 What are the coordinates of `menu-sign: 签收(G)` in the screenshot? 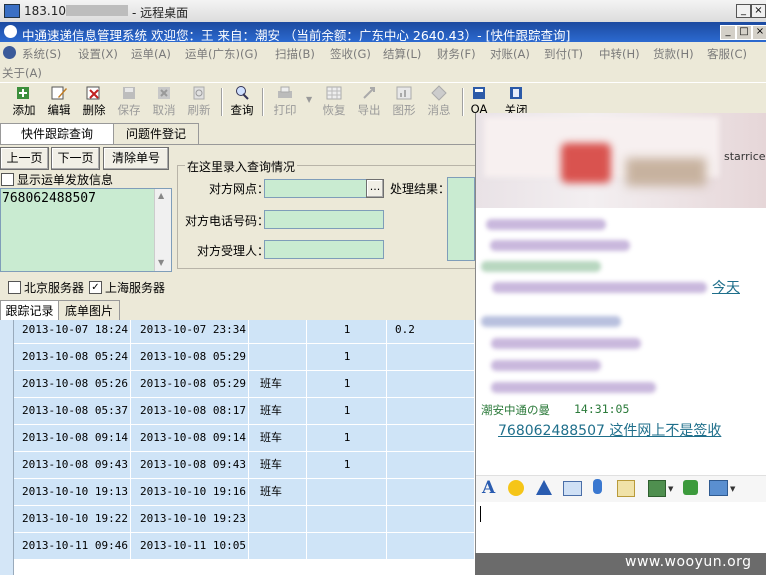 It's located at (350, 54).